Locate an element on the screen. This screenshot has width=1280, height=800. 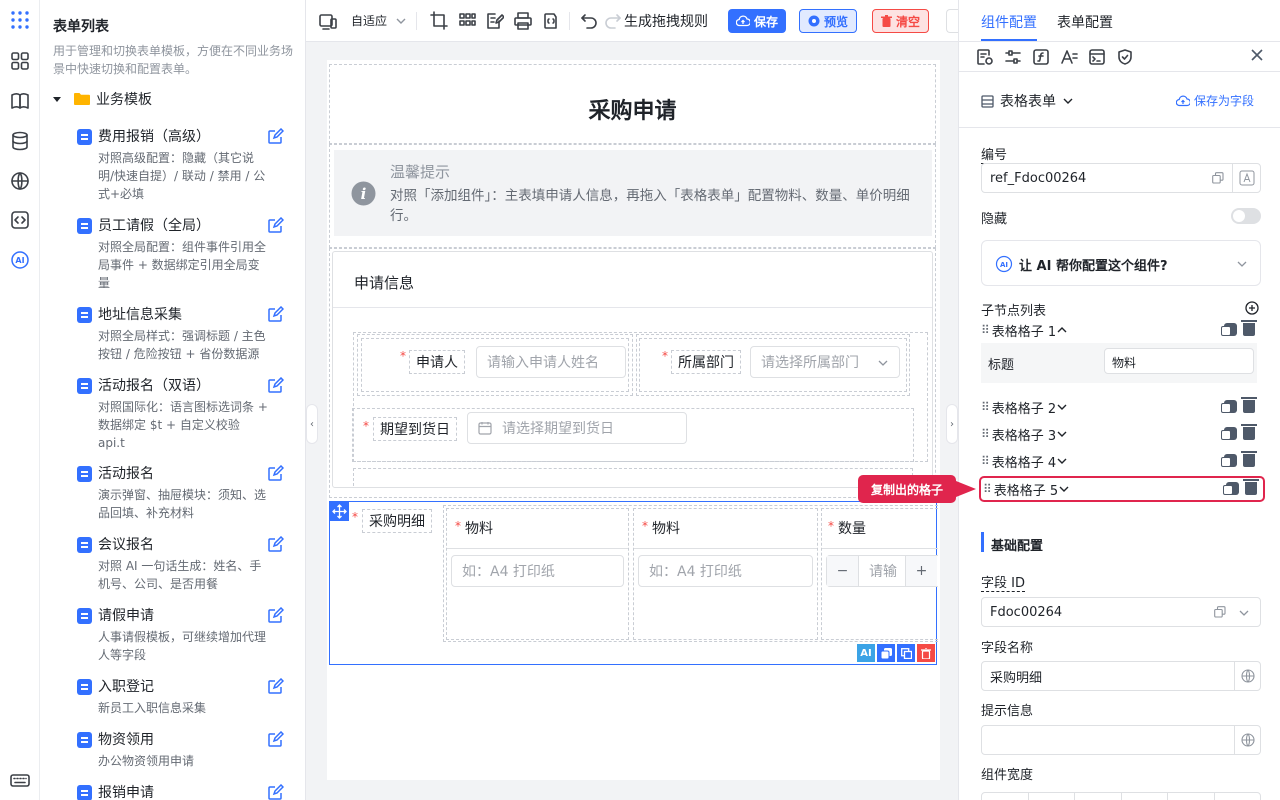
child-row: ⠿ 表格格子 2 is located at coordinates (1121, 407).